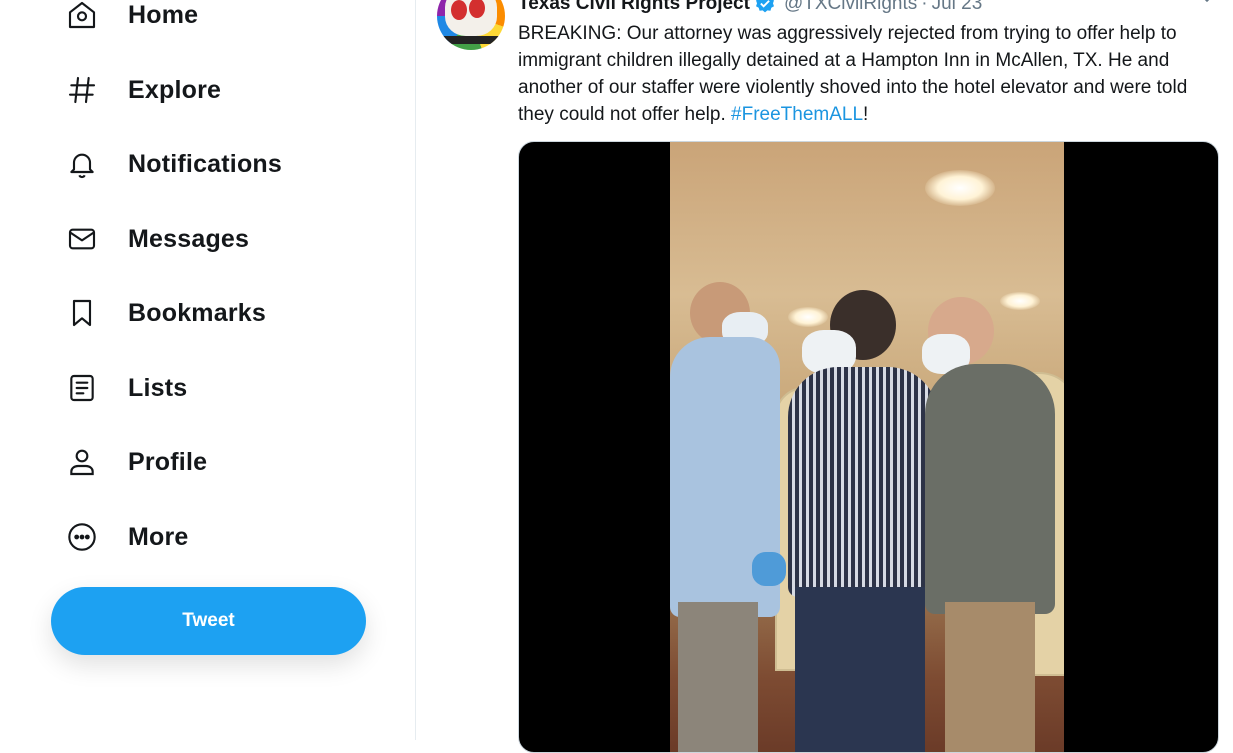 The width and height of the screenshot is (1233, 753). What do you see at coordinates (82, 90) in the screenshot?
I see `hashtag-icon` at bounding box center [82, 90].